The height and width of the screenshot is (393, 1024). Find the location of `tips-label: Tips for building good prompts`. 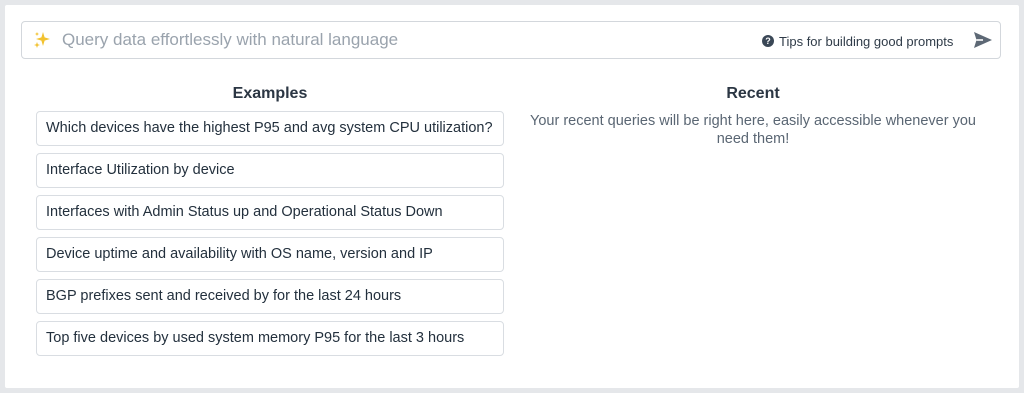

tips-label: Tips for building good prompts is located at coordinates (866, 41).